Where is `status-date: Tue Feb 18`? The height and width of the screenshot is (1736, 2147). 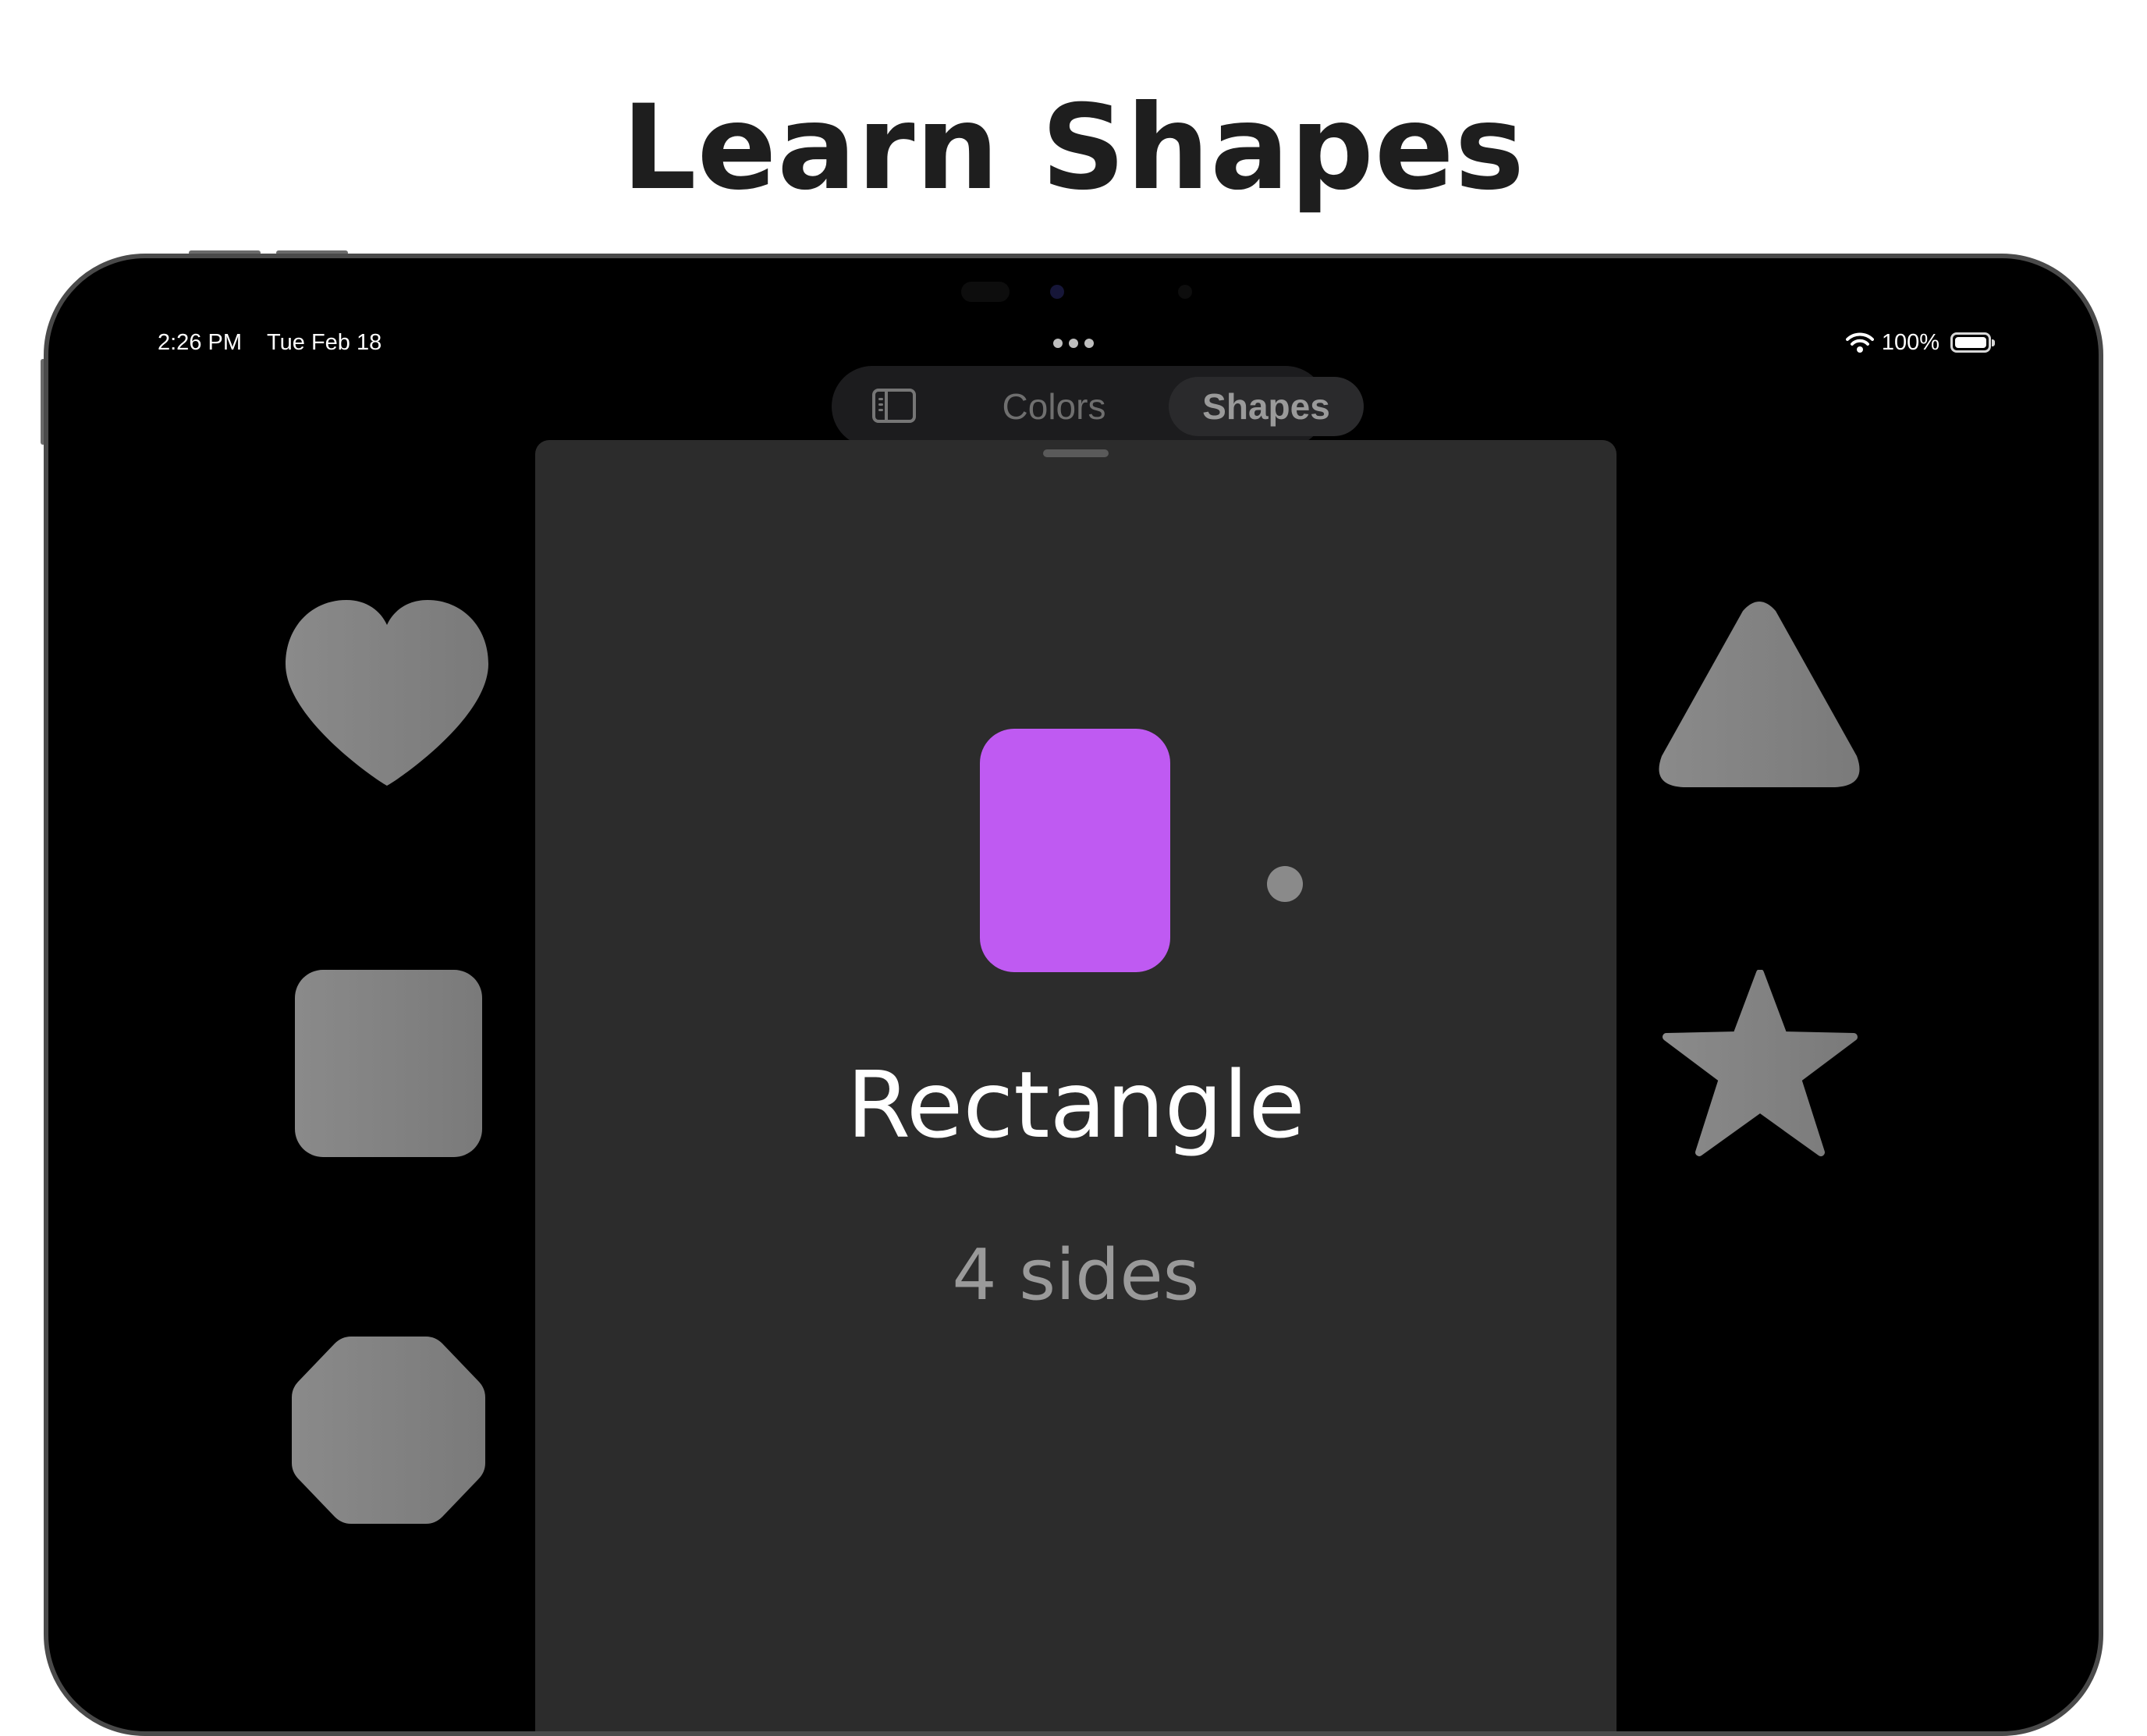 status-date: Tue Feb 18 is located at coordinates (324, 342).